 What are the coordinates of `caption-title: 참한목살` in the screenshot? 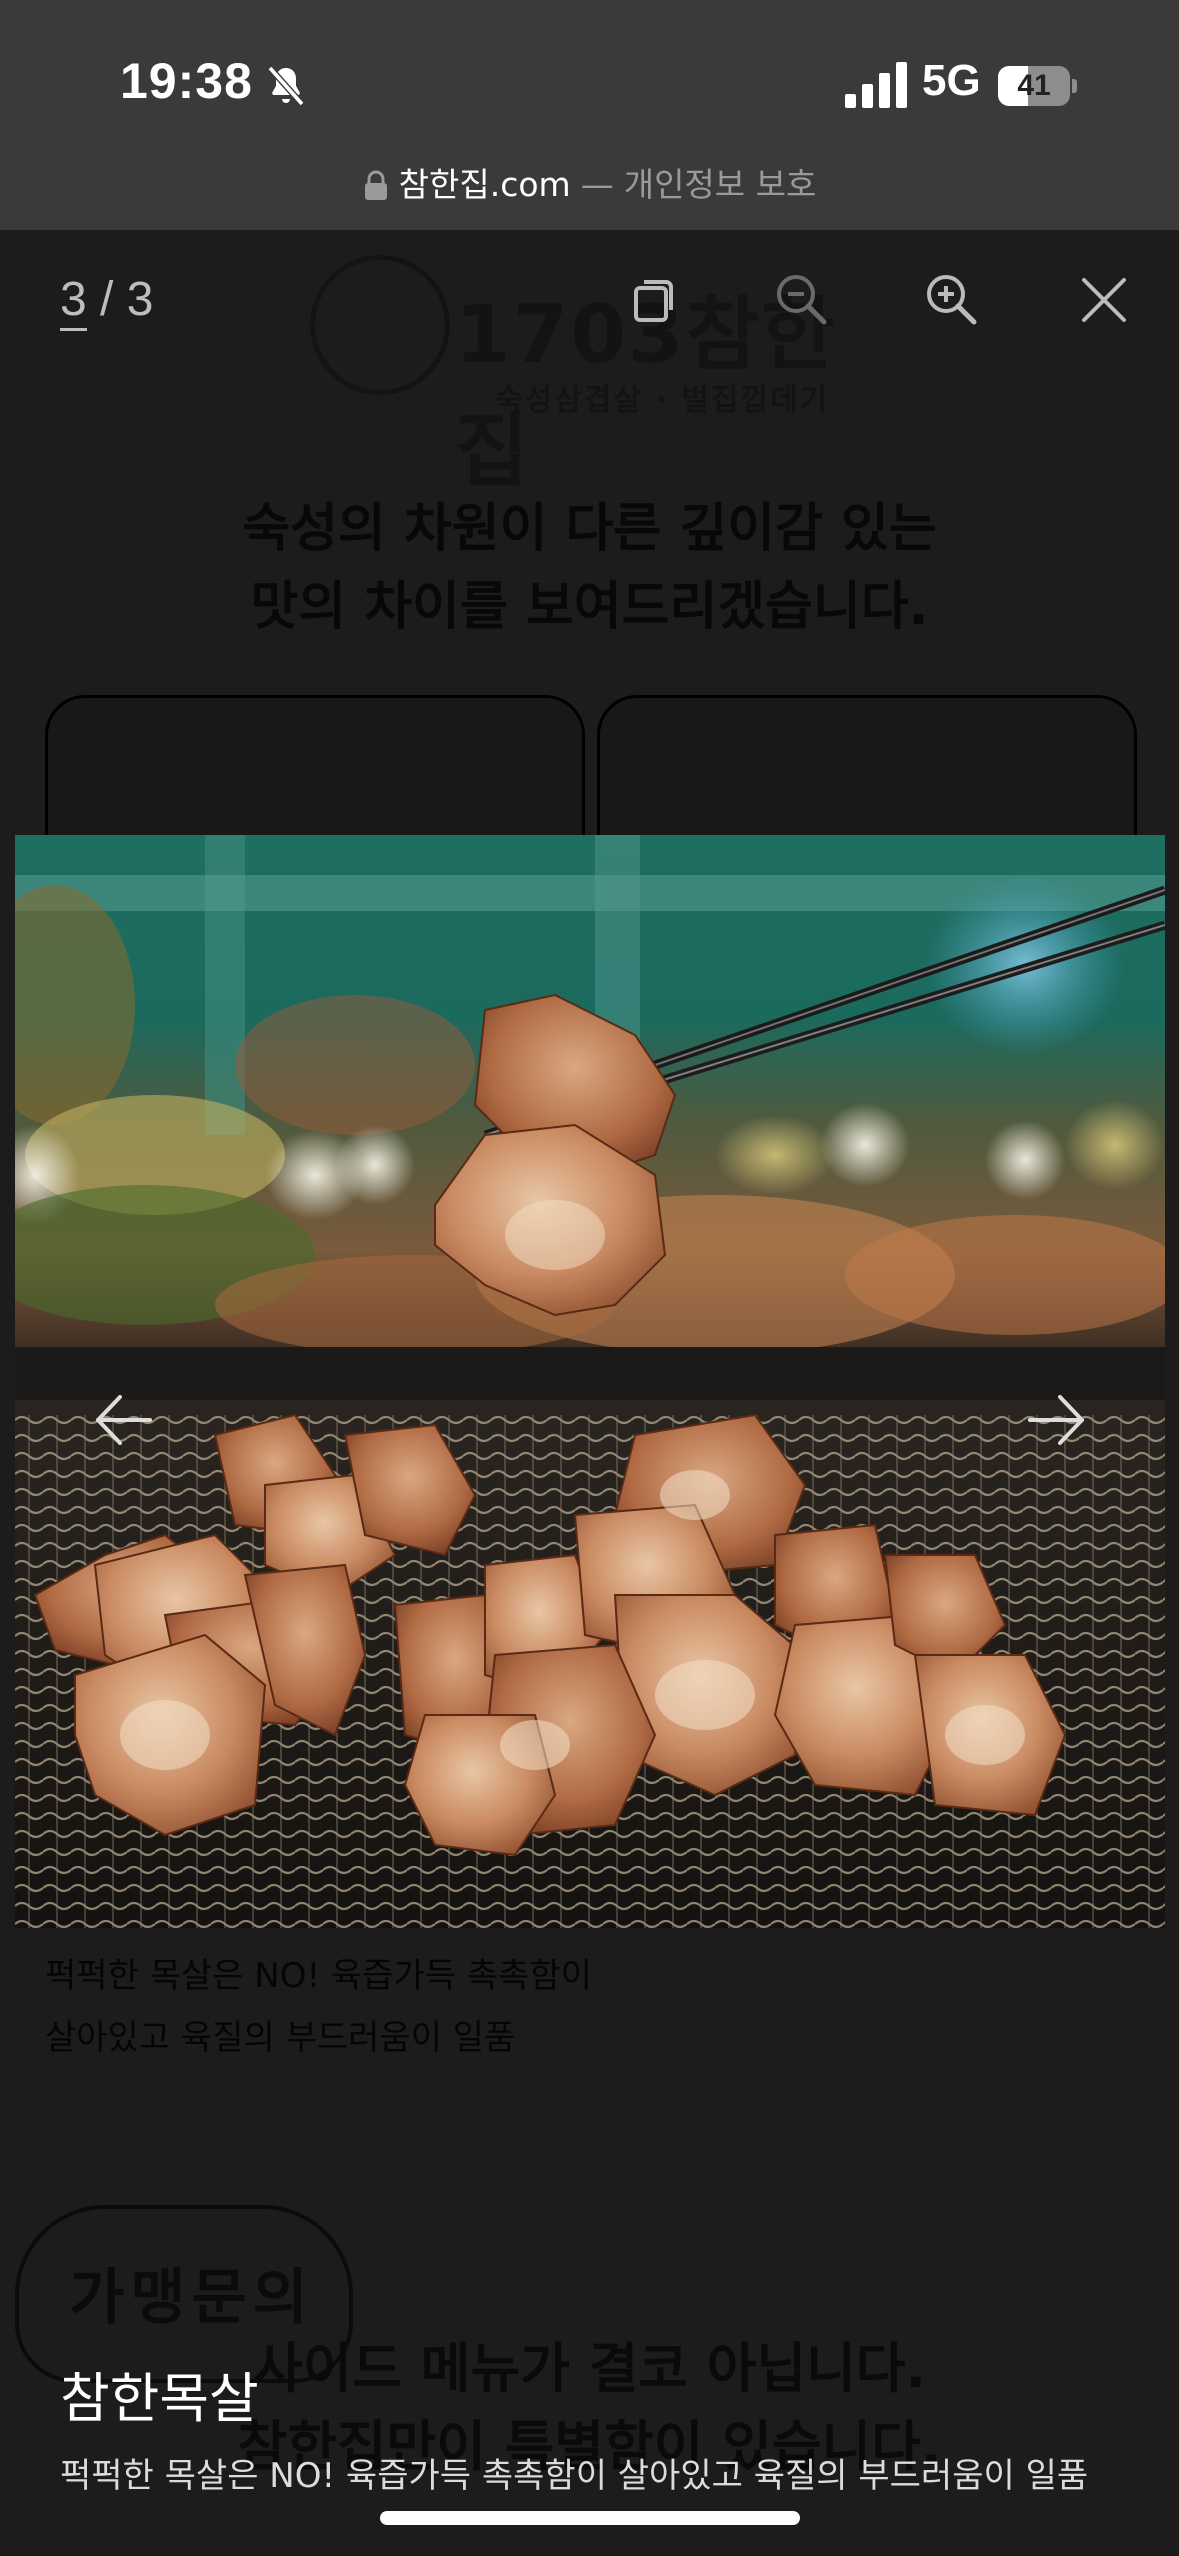 It's located at (159, 2398).